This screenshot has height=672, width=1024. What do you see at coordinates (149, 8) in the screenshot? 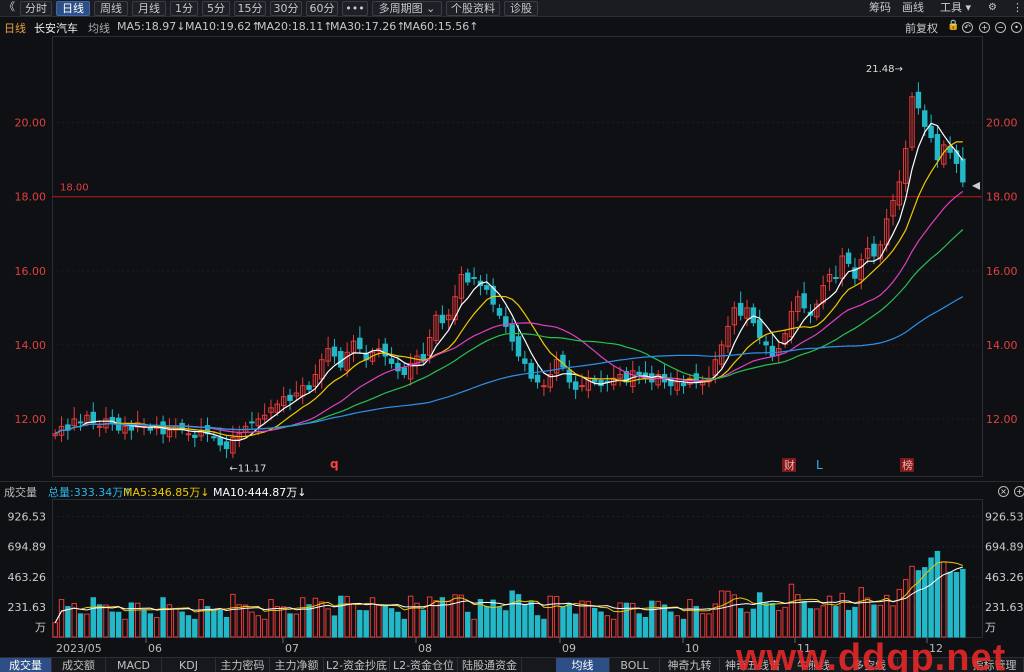
I see `period-tab: 月线` at bounding box center [149, 8].